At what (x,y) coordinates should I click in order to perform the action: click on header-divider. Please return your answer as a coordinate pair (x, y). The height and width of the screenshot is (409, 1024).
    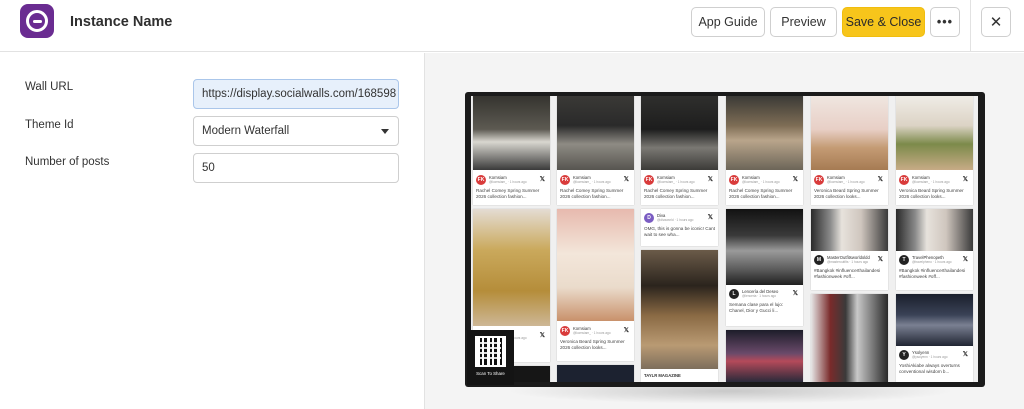
    Looking at the image, I should click on (970, 26).